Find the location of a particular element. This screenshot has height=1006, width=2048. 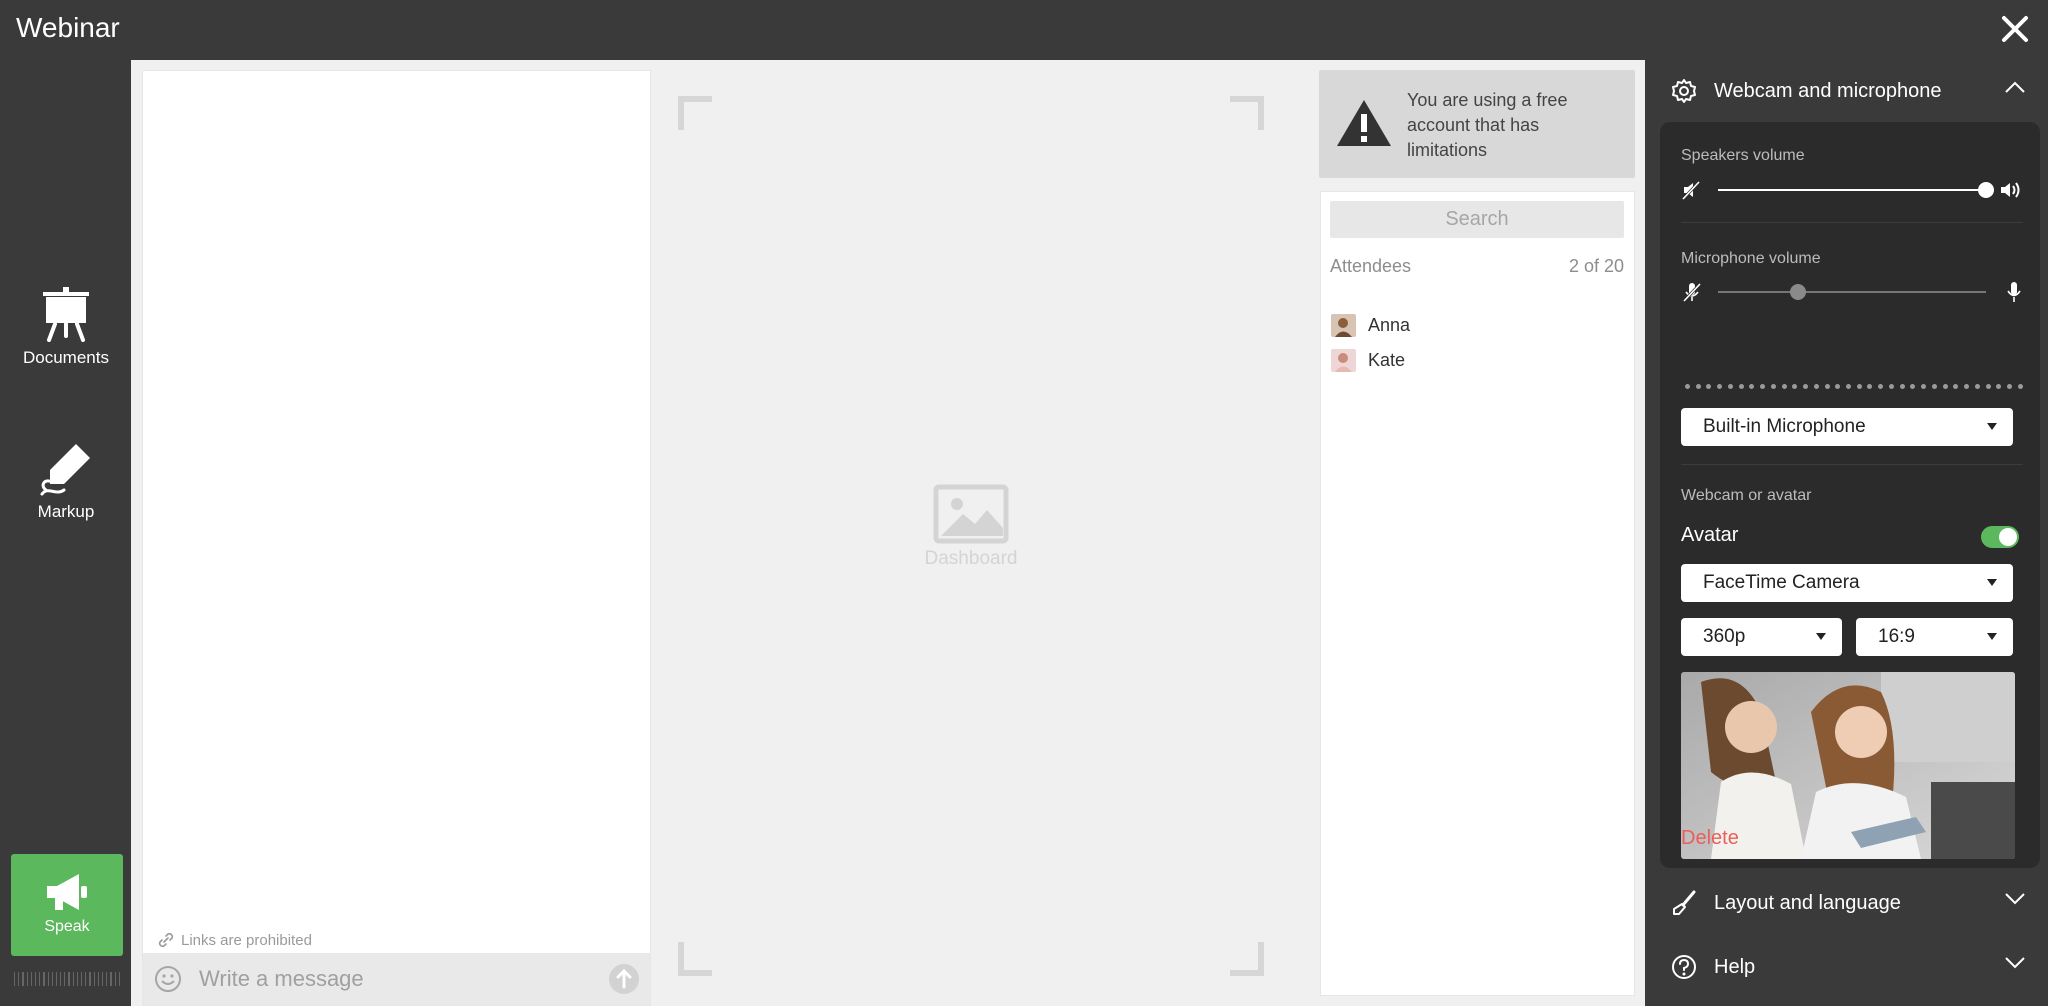

microphone-mute-icon is located at coordinates (1692, 292).